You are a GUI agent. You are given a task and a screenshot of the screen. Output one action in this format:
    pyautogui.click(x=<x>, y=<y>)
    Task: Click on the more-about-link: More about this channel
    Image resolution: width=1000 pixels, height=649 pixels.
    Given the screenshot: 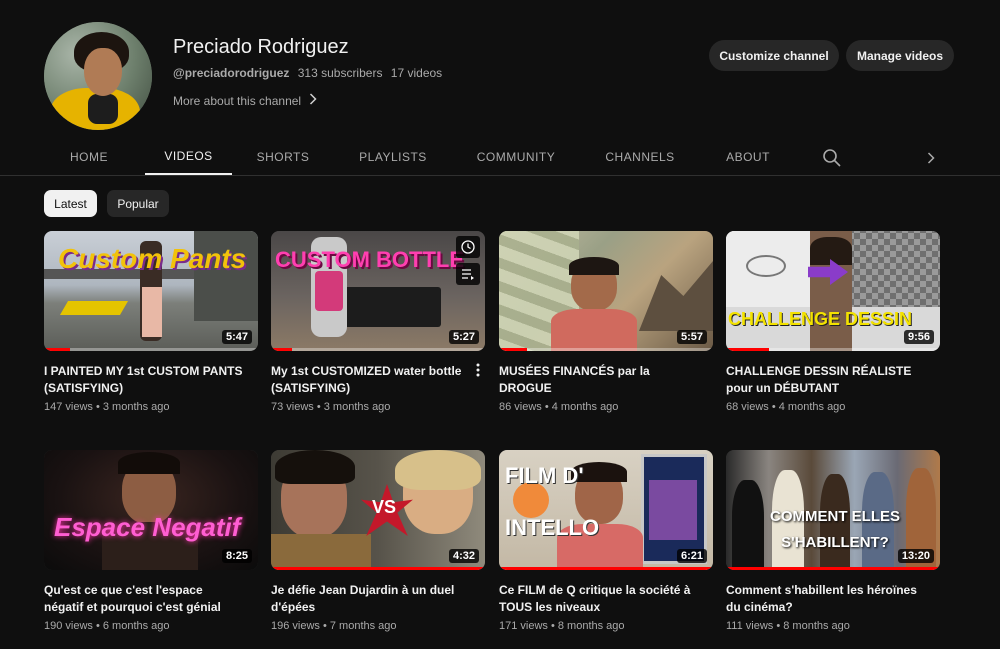 What is the action you would take?
    pyautogui.click(x=245, y=100)
    